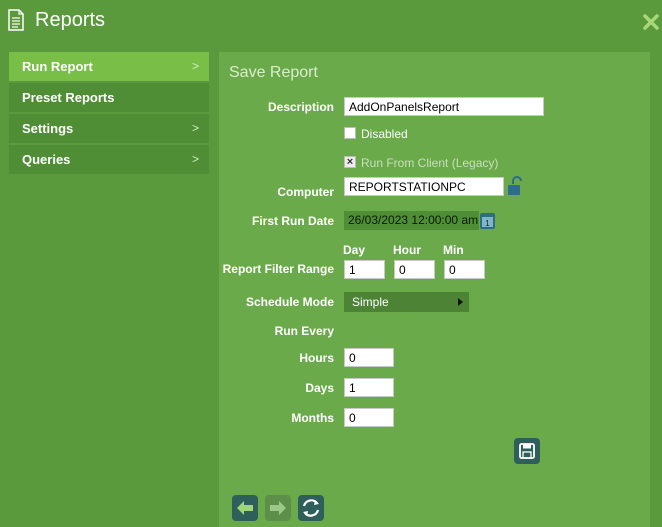 The image size is (662, 527). I want to click on filter-min-input, so click(464, 269).